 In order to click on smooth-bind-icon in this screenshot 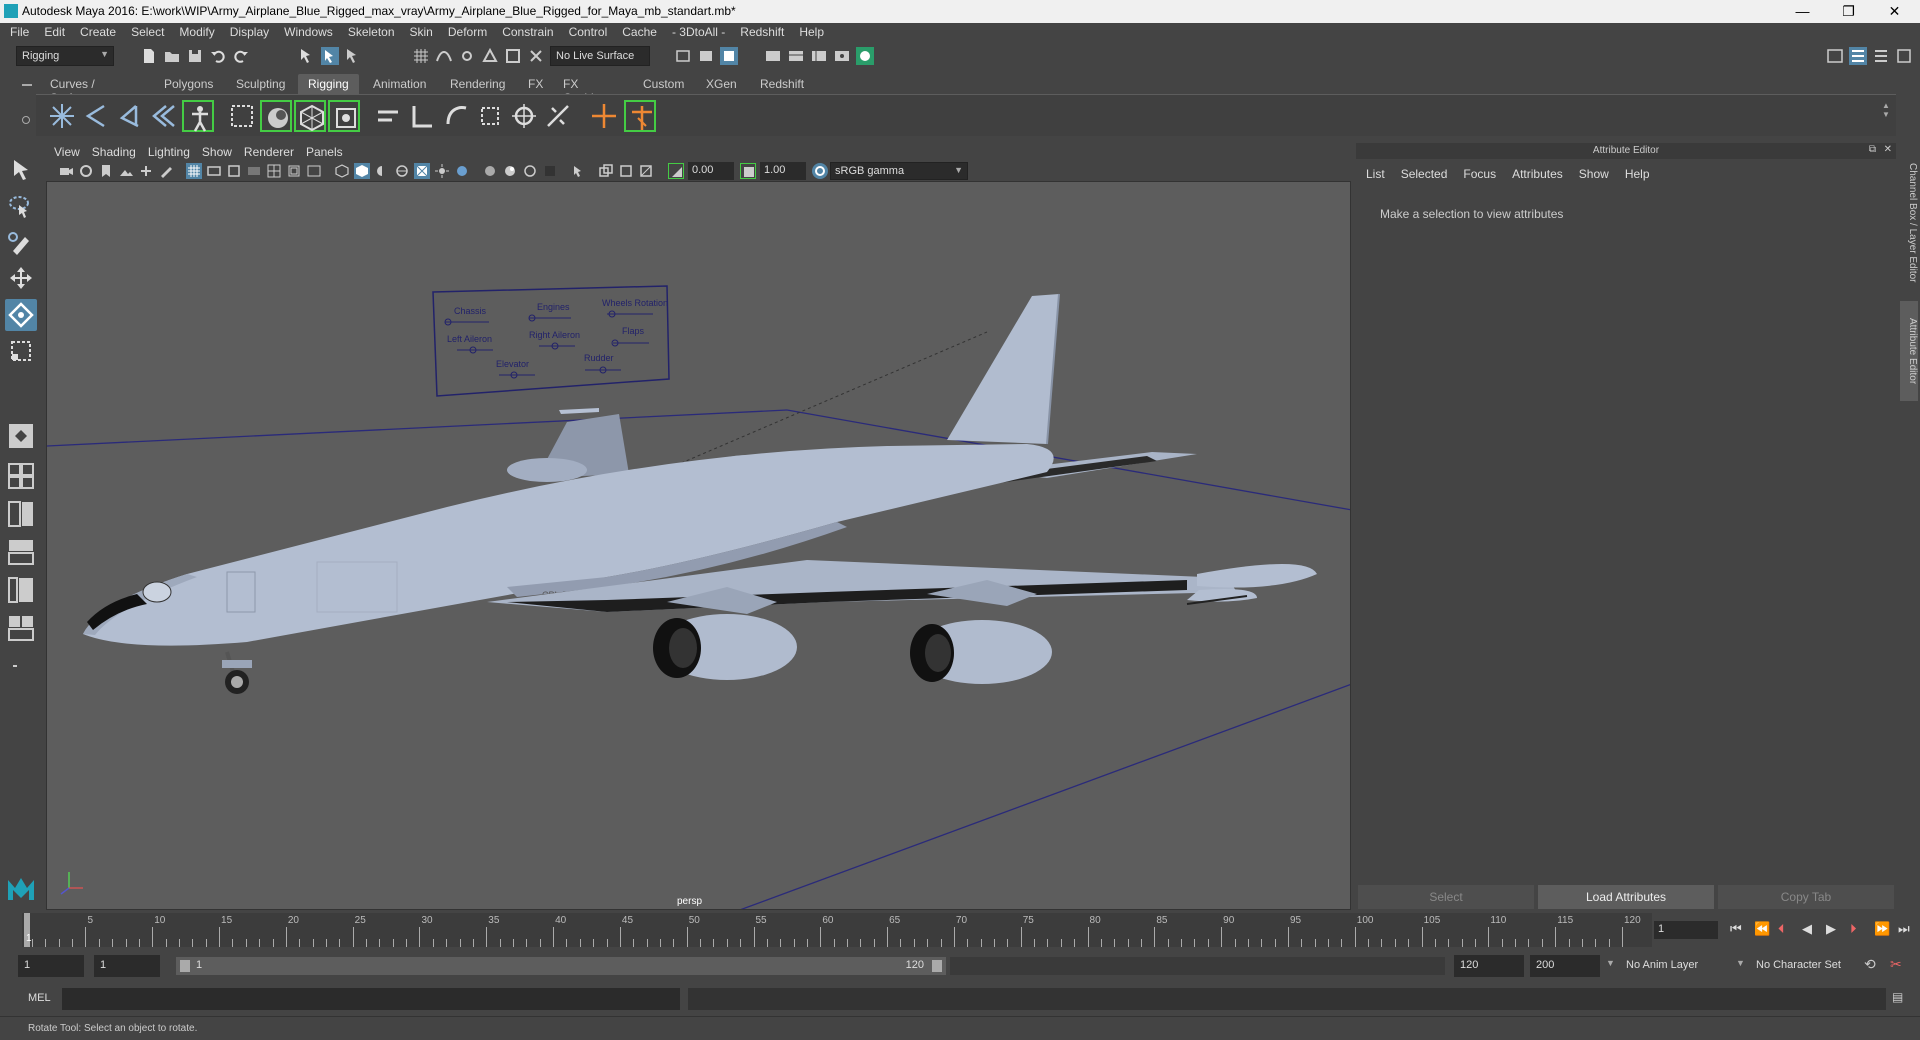, I will do `click(276, 116)`.